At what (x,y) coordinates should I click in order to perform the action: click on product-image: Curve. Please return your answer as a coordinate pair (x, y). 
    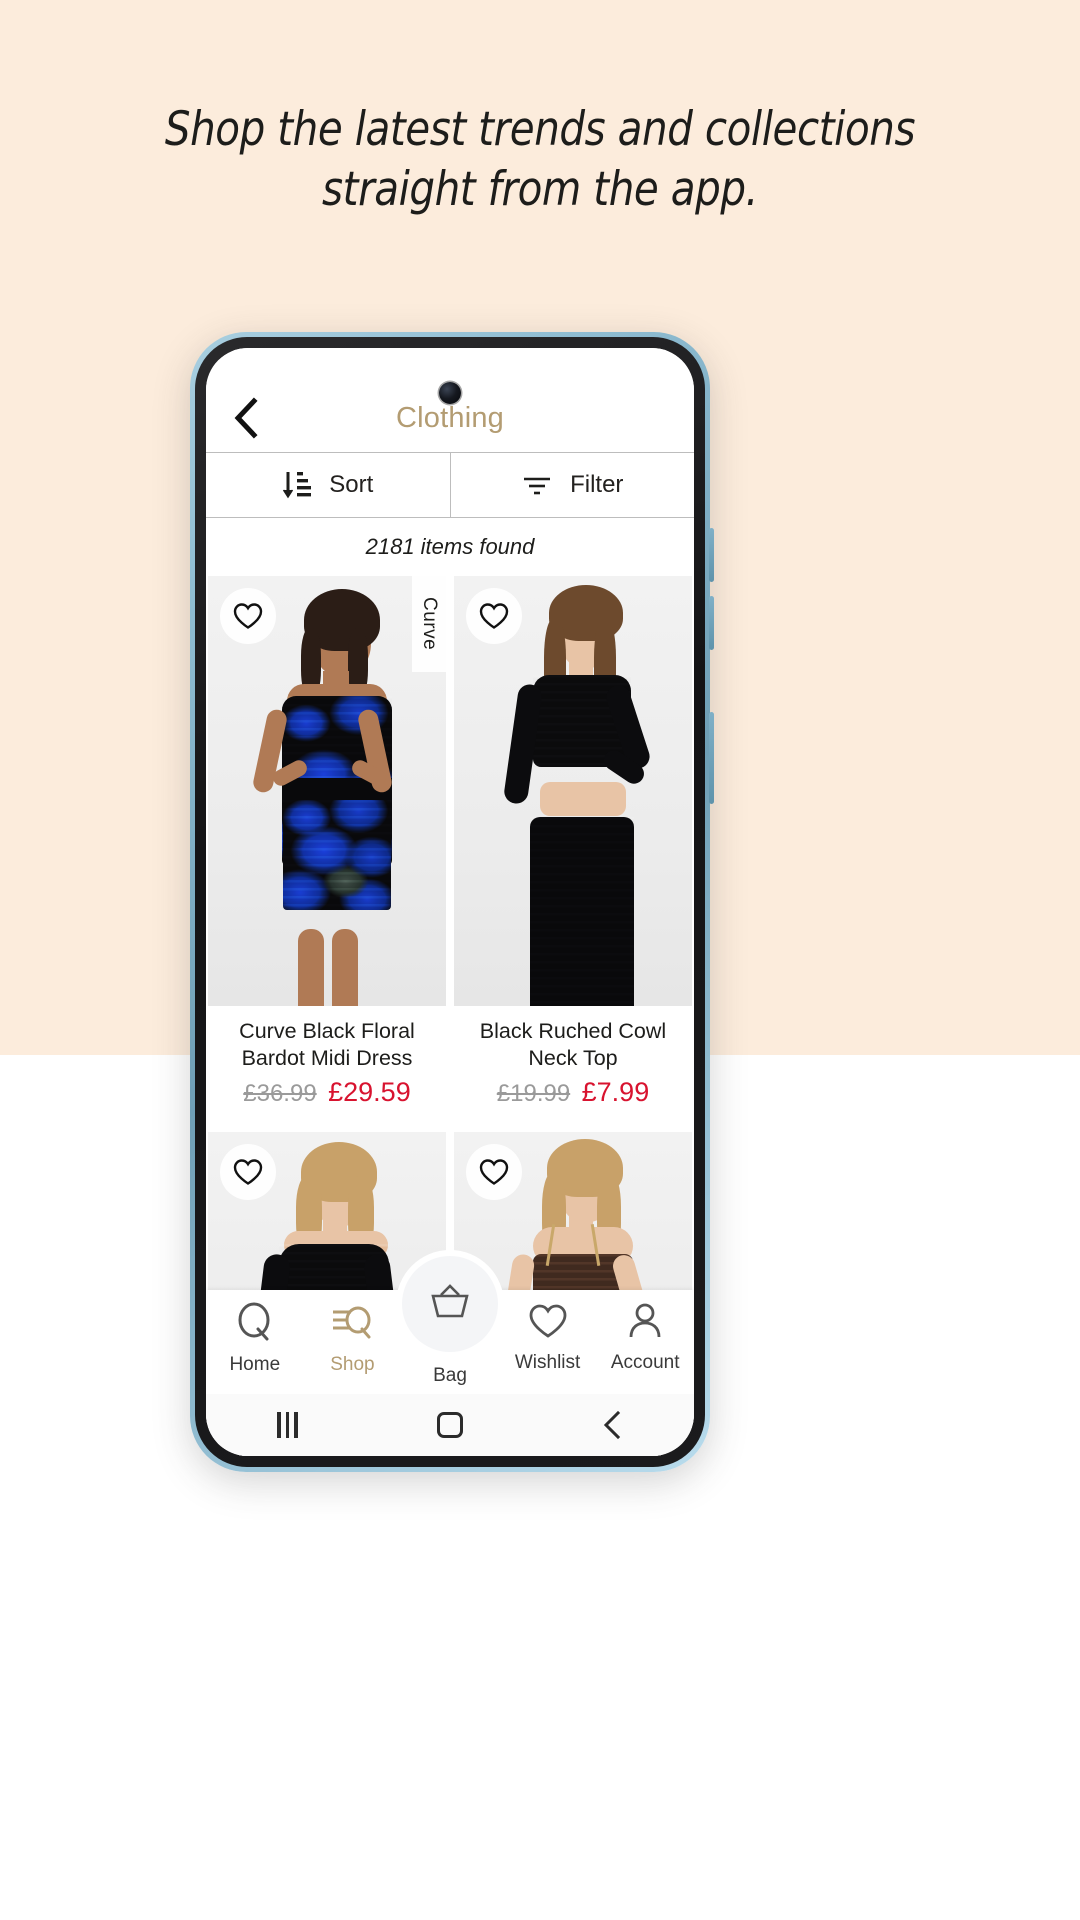
    Looking at the image, I should click on (327, 791).